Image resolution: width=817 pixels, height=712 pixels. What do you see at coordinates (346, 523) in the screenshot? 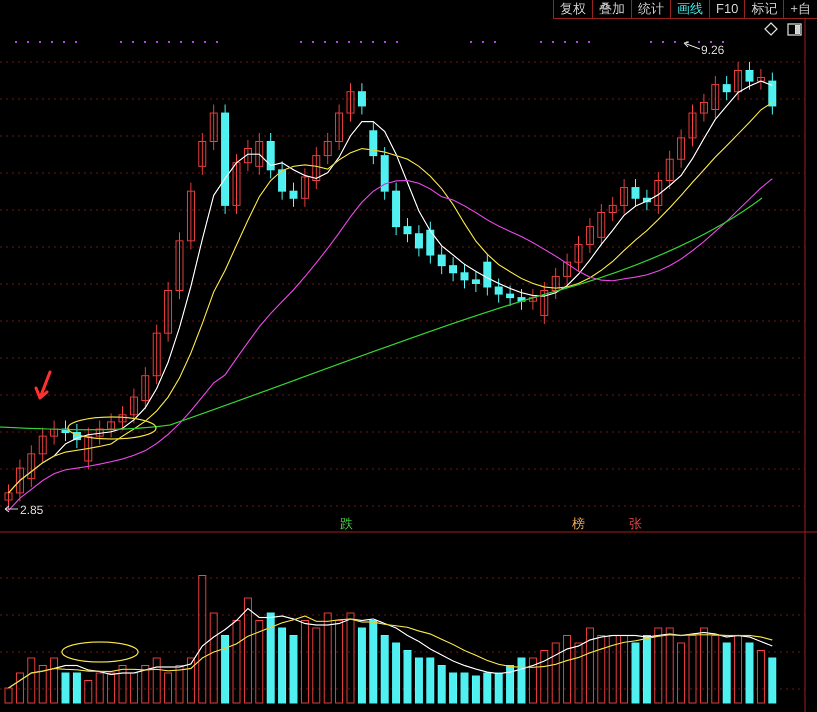
I see `signal-marker: 跌` at bounding box center [346, 523].